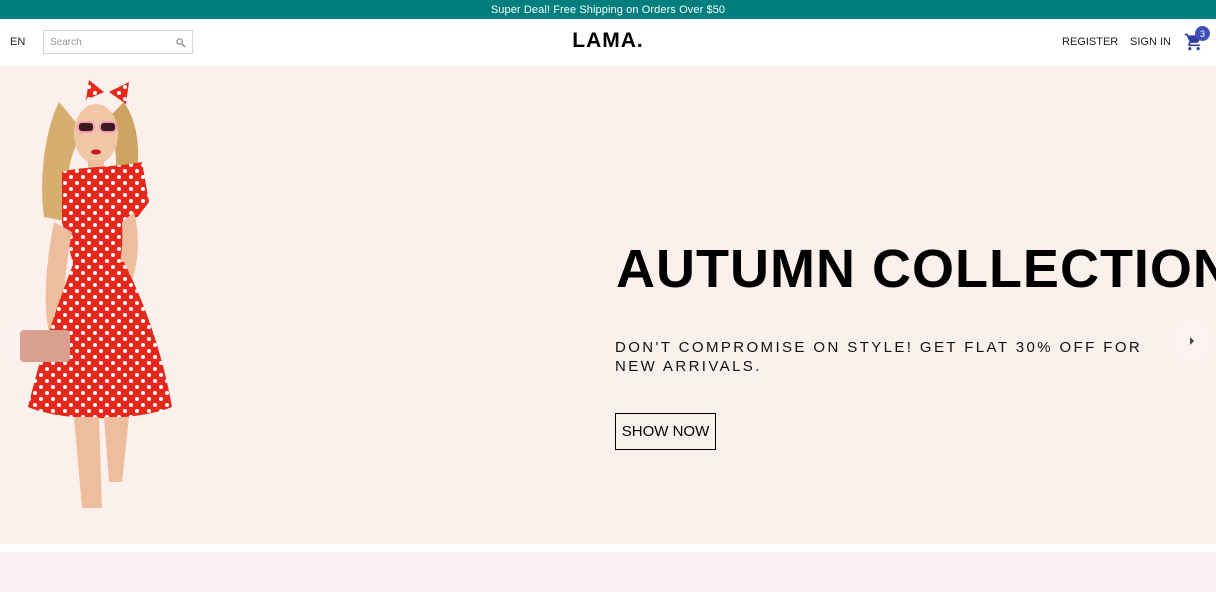 The height and width of the screenshot is (592, 1216). I want to click on hero-model-image, so click(96, 294).